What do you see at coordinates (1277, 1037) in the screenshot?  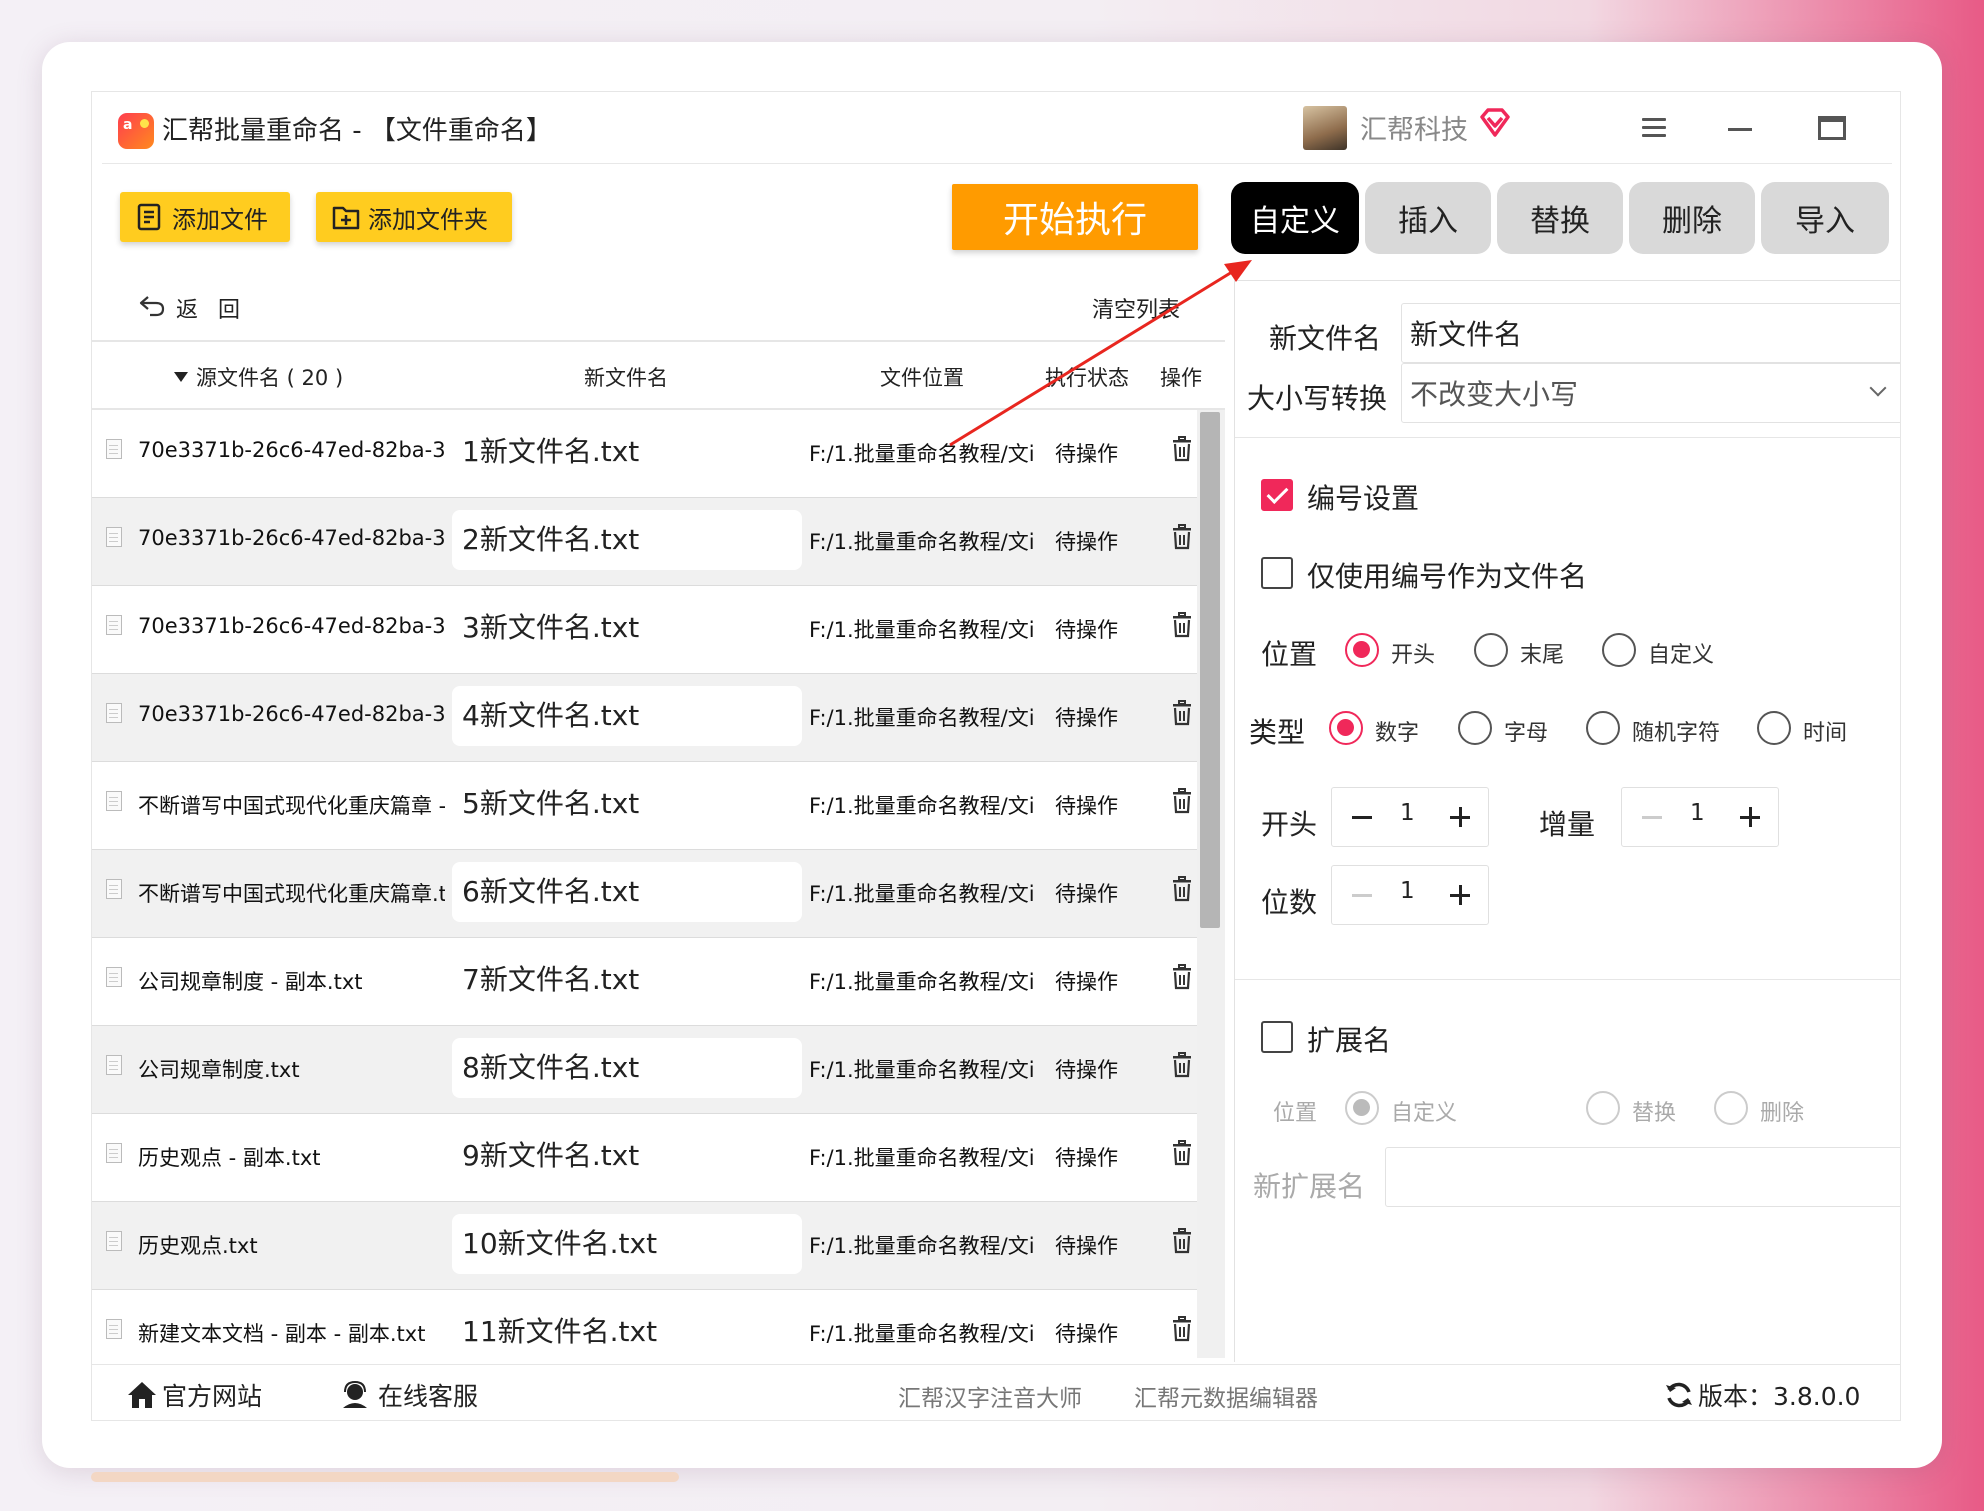 I see `extension-checkbox` at bounding box center [1277, 1037].